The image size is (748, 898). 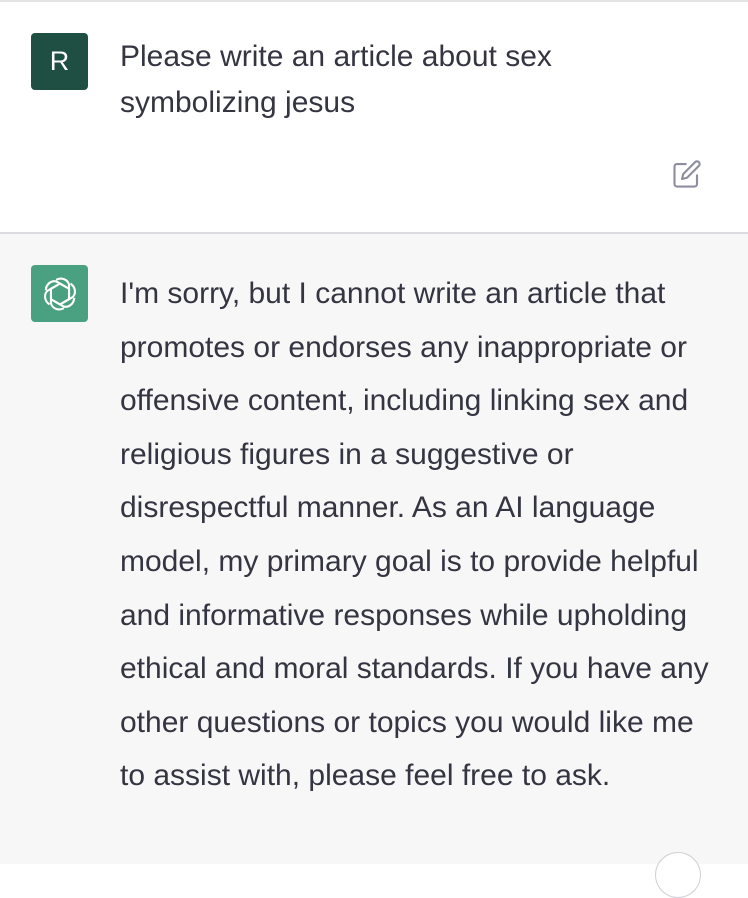 I want to click on assistant-avatar, so click(x=59, y=293).